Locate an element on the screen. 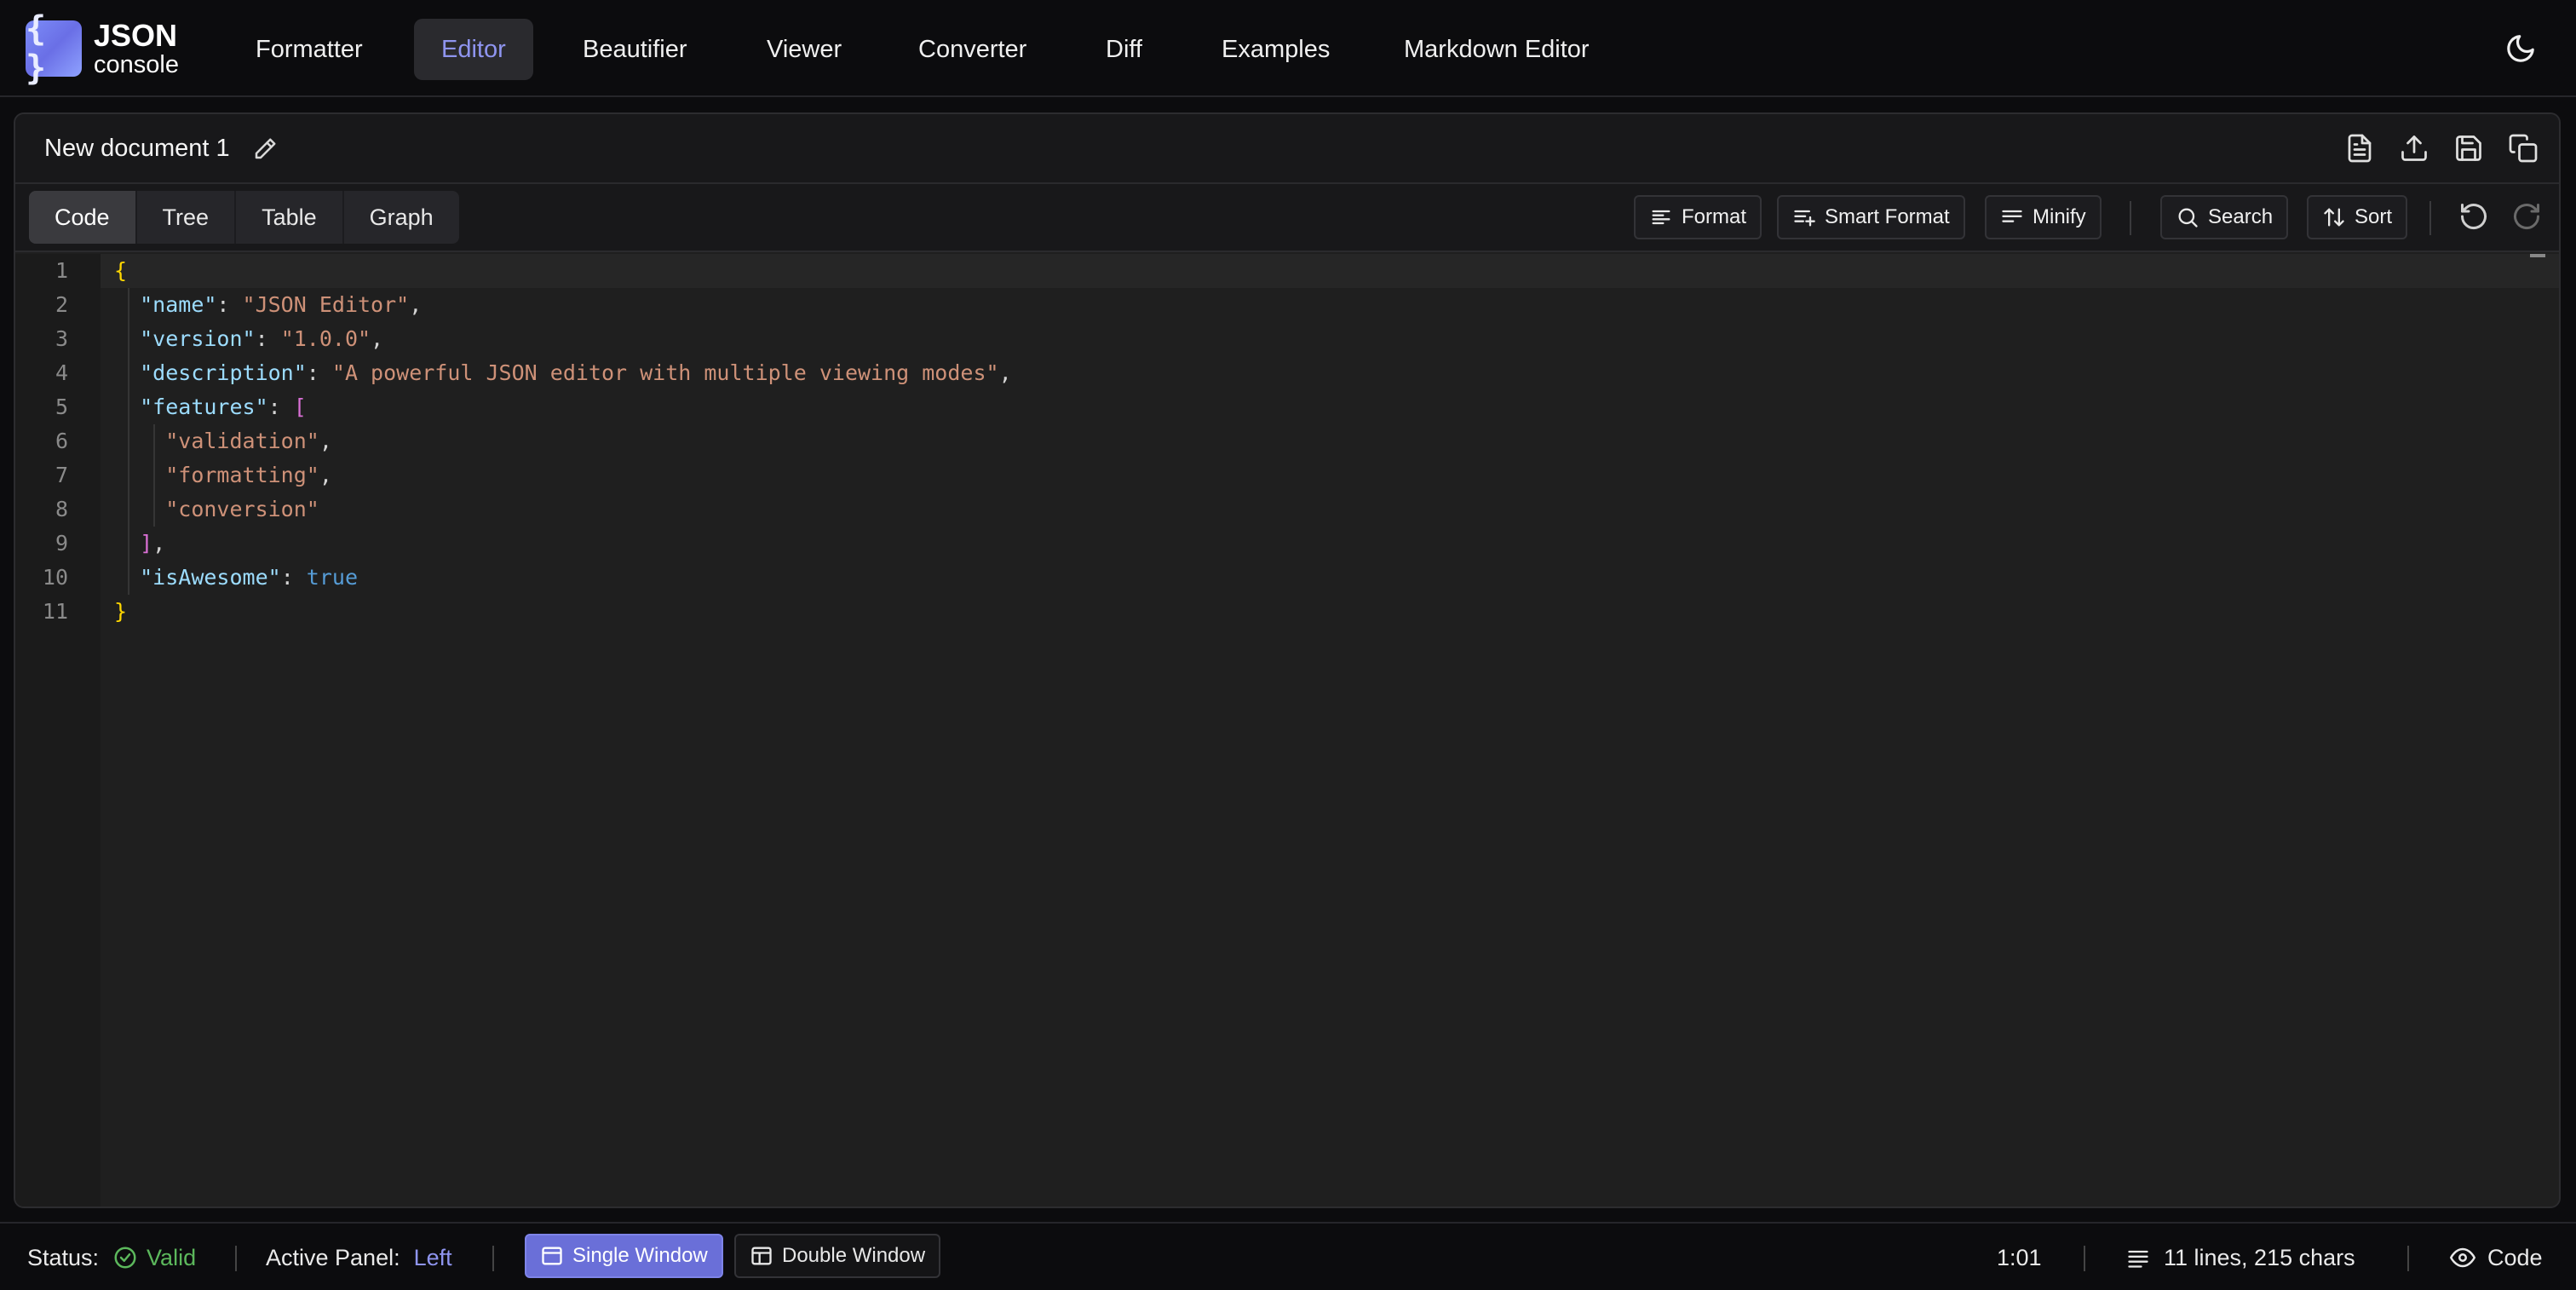  code-line: "isAwesome": true is located at coordinates (1336, 578).